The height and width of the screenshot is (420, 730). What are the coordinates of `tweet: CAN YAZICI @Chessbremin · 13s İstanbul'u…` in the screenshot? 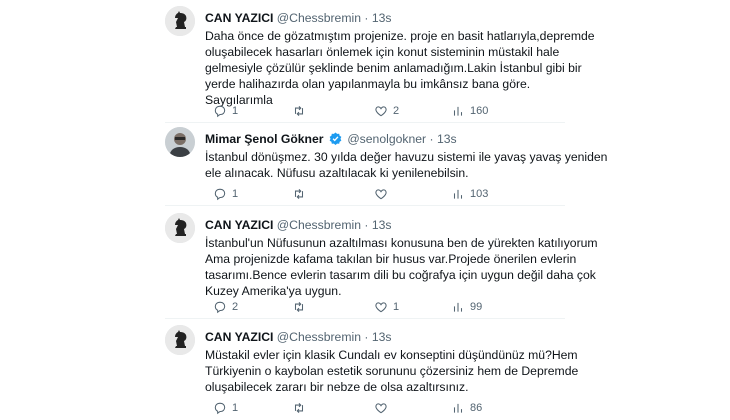 It's located at (381, 264).